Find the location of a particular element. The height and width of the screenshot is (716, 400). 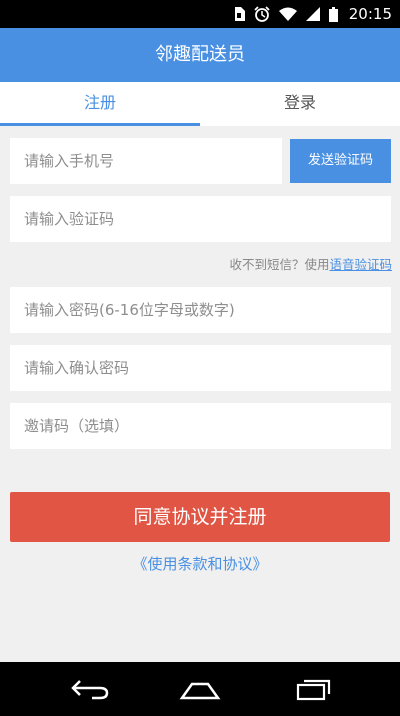

sms-hint: 收不到短信？使用语音验证码 is located at coordinates (310, 263).